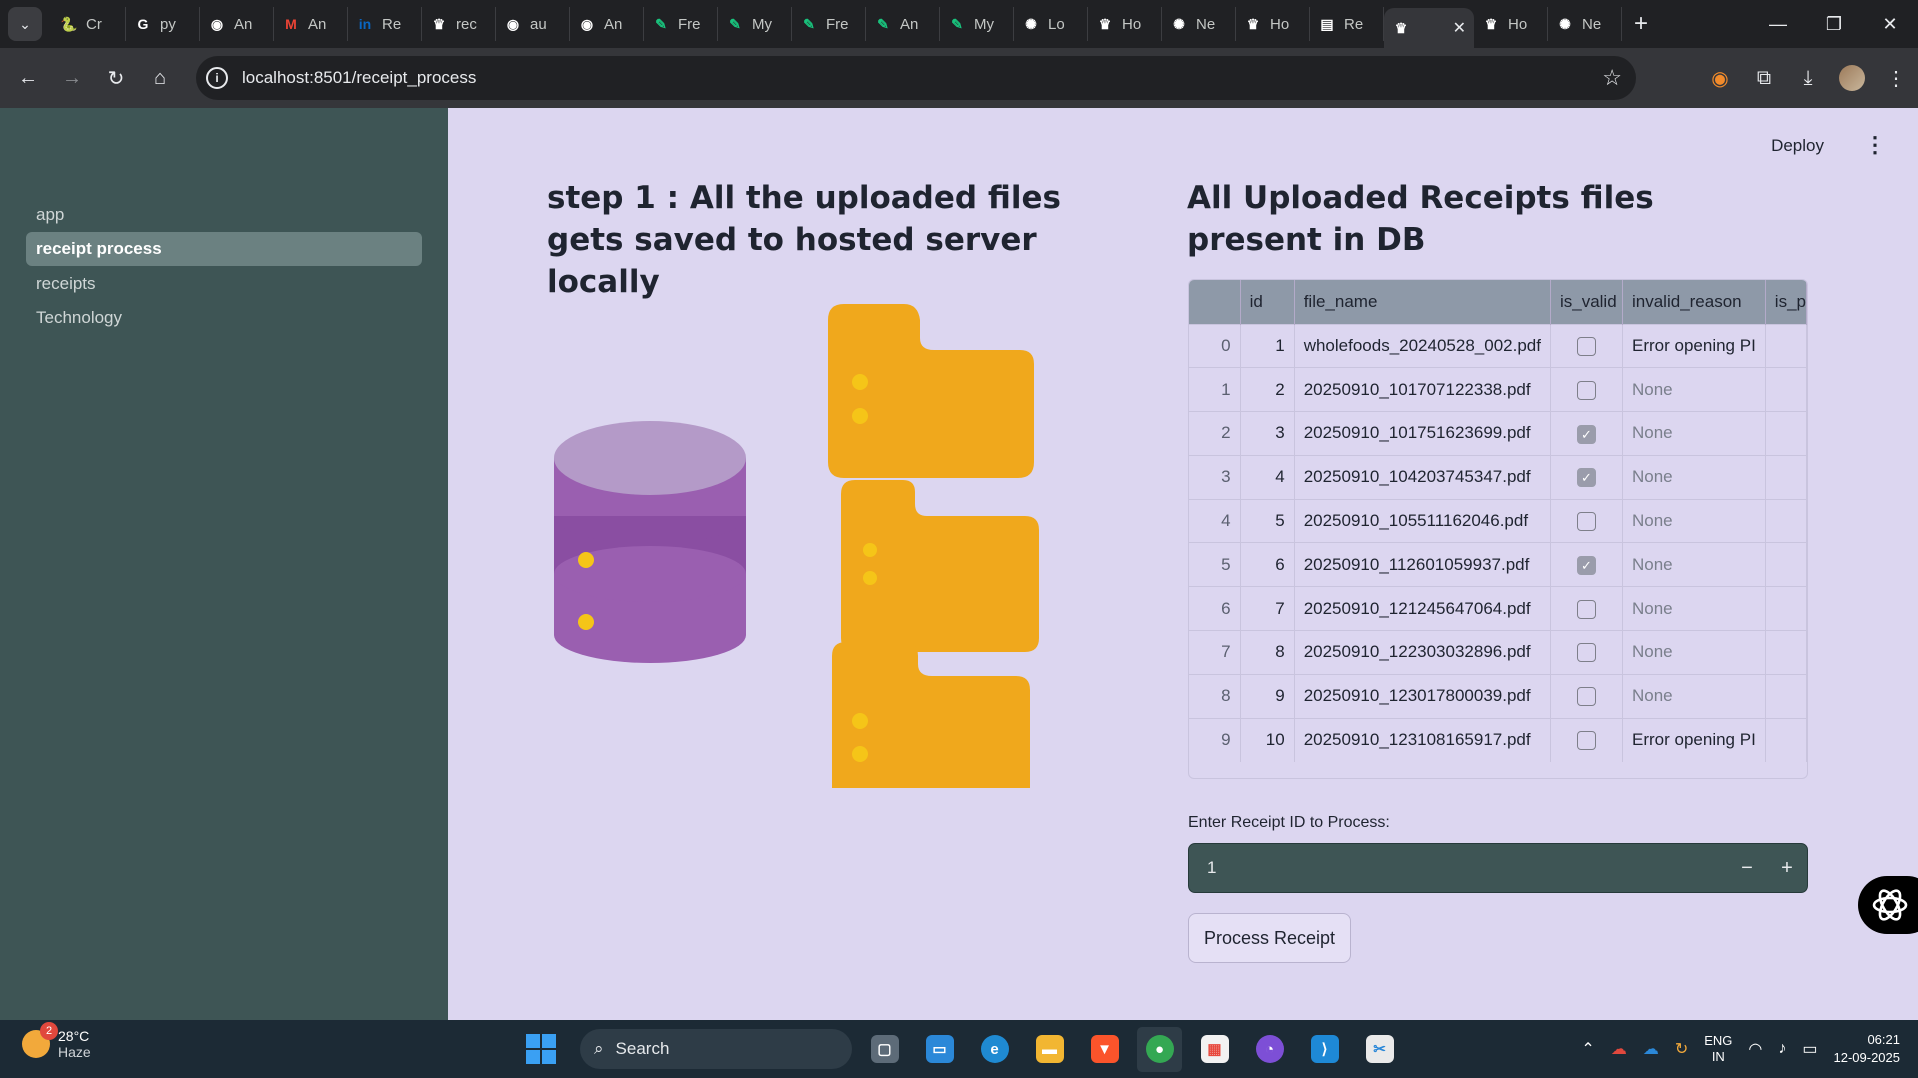 This screenshot has height=1078, width=1918. Describe the element at coordinates (1267, 564) in the screenshot. I see `cell-id: 6` at that location.